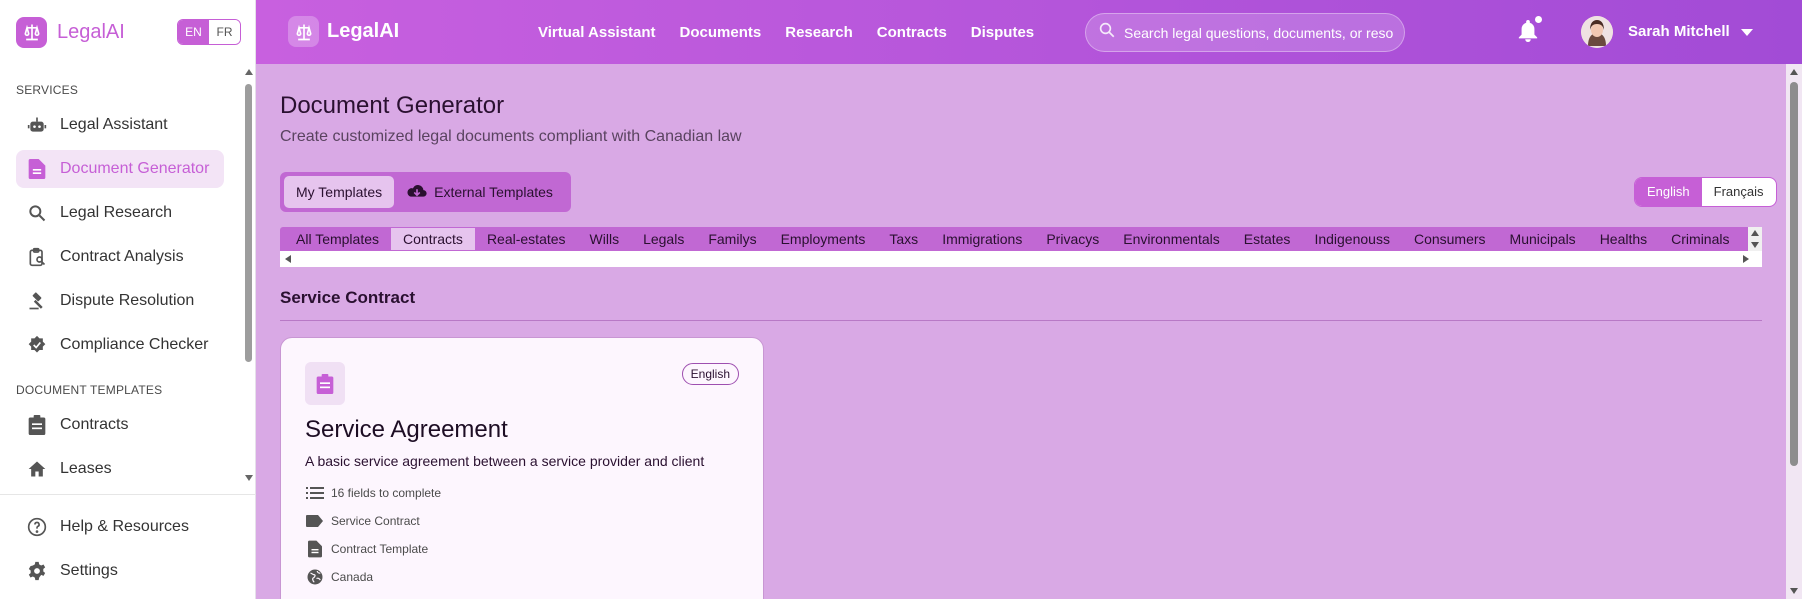  I want to click on sidebar-item-label: Contract Analysis, so click(122, 256).